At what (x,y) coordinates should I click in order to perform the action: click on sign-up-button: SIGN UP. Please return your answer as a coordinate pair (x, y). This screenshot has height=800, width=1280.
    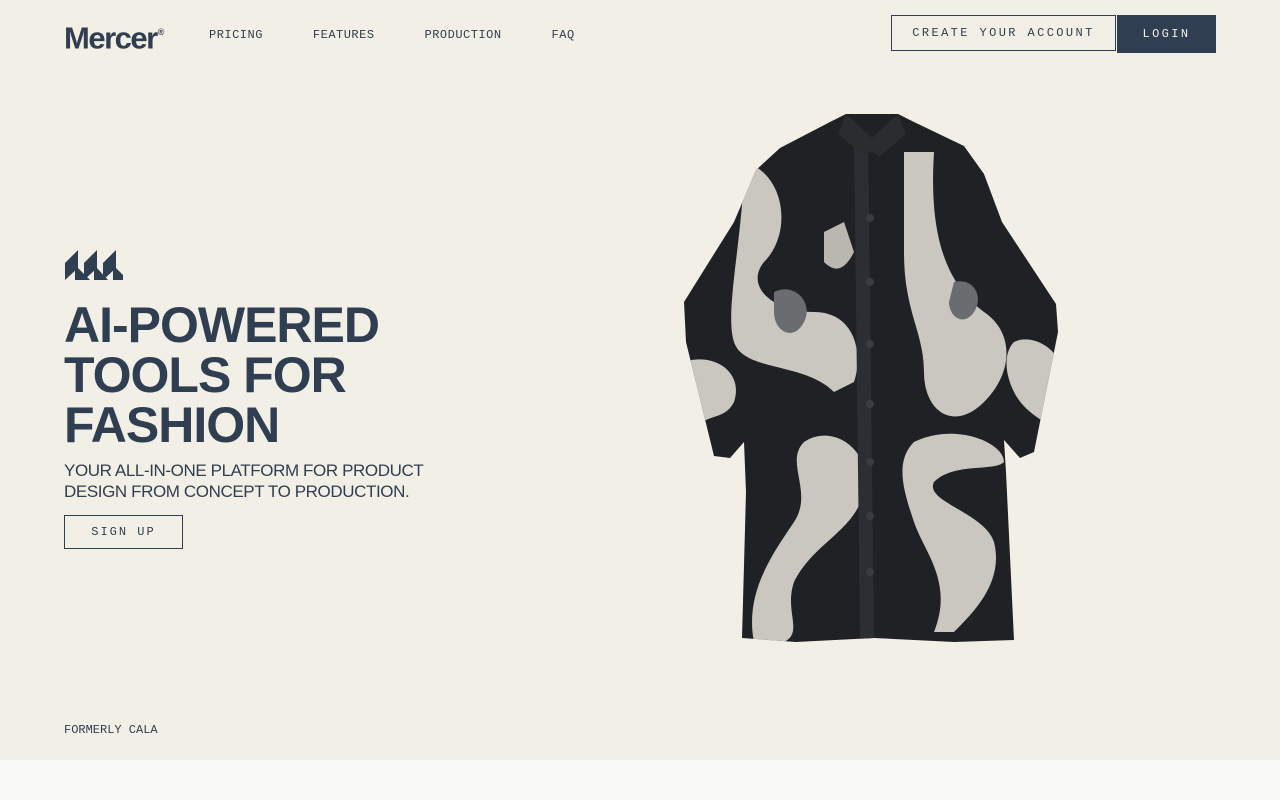
    Looking at the image, I should click on (123, 532).